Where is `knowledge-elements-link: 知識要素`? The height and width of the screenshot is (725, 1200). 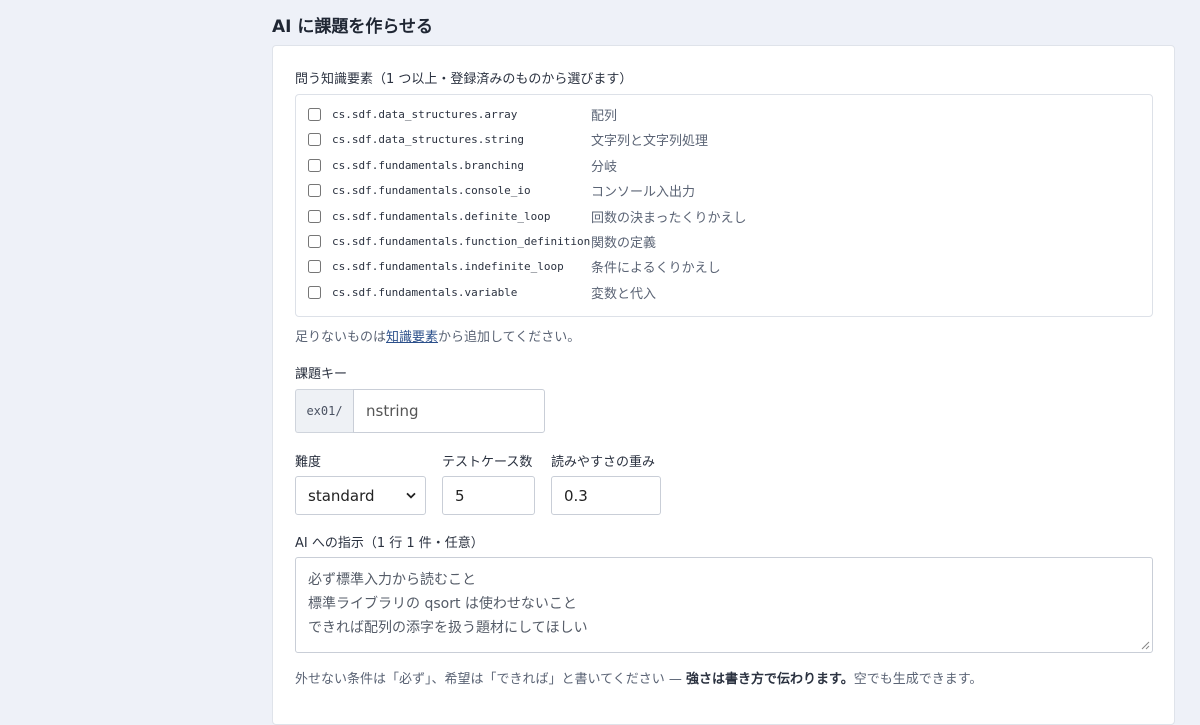
knowledge-elements-link: 知識要素 is located at coordinates (412, 337).